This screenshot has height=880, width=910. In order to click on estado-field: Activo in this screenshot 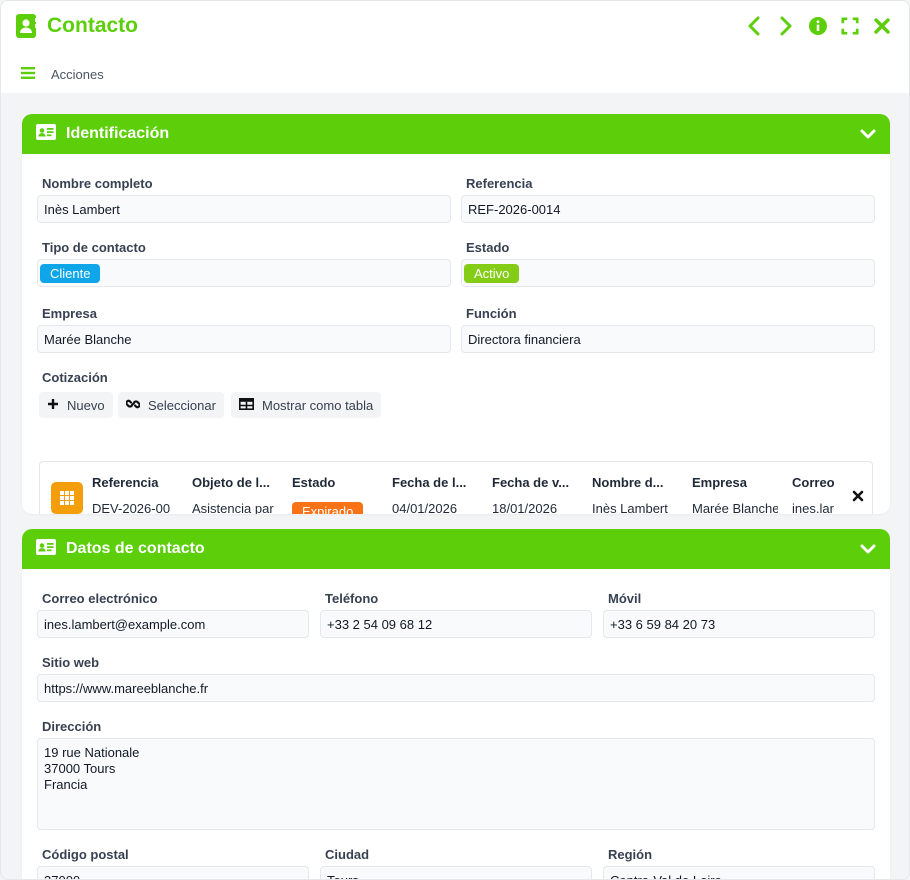, I will do `click(668, 273)`.